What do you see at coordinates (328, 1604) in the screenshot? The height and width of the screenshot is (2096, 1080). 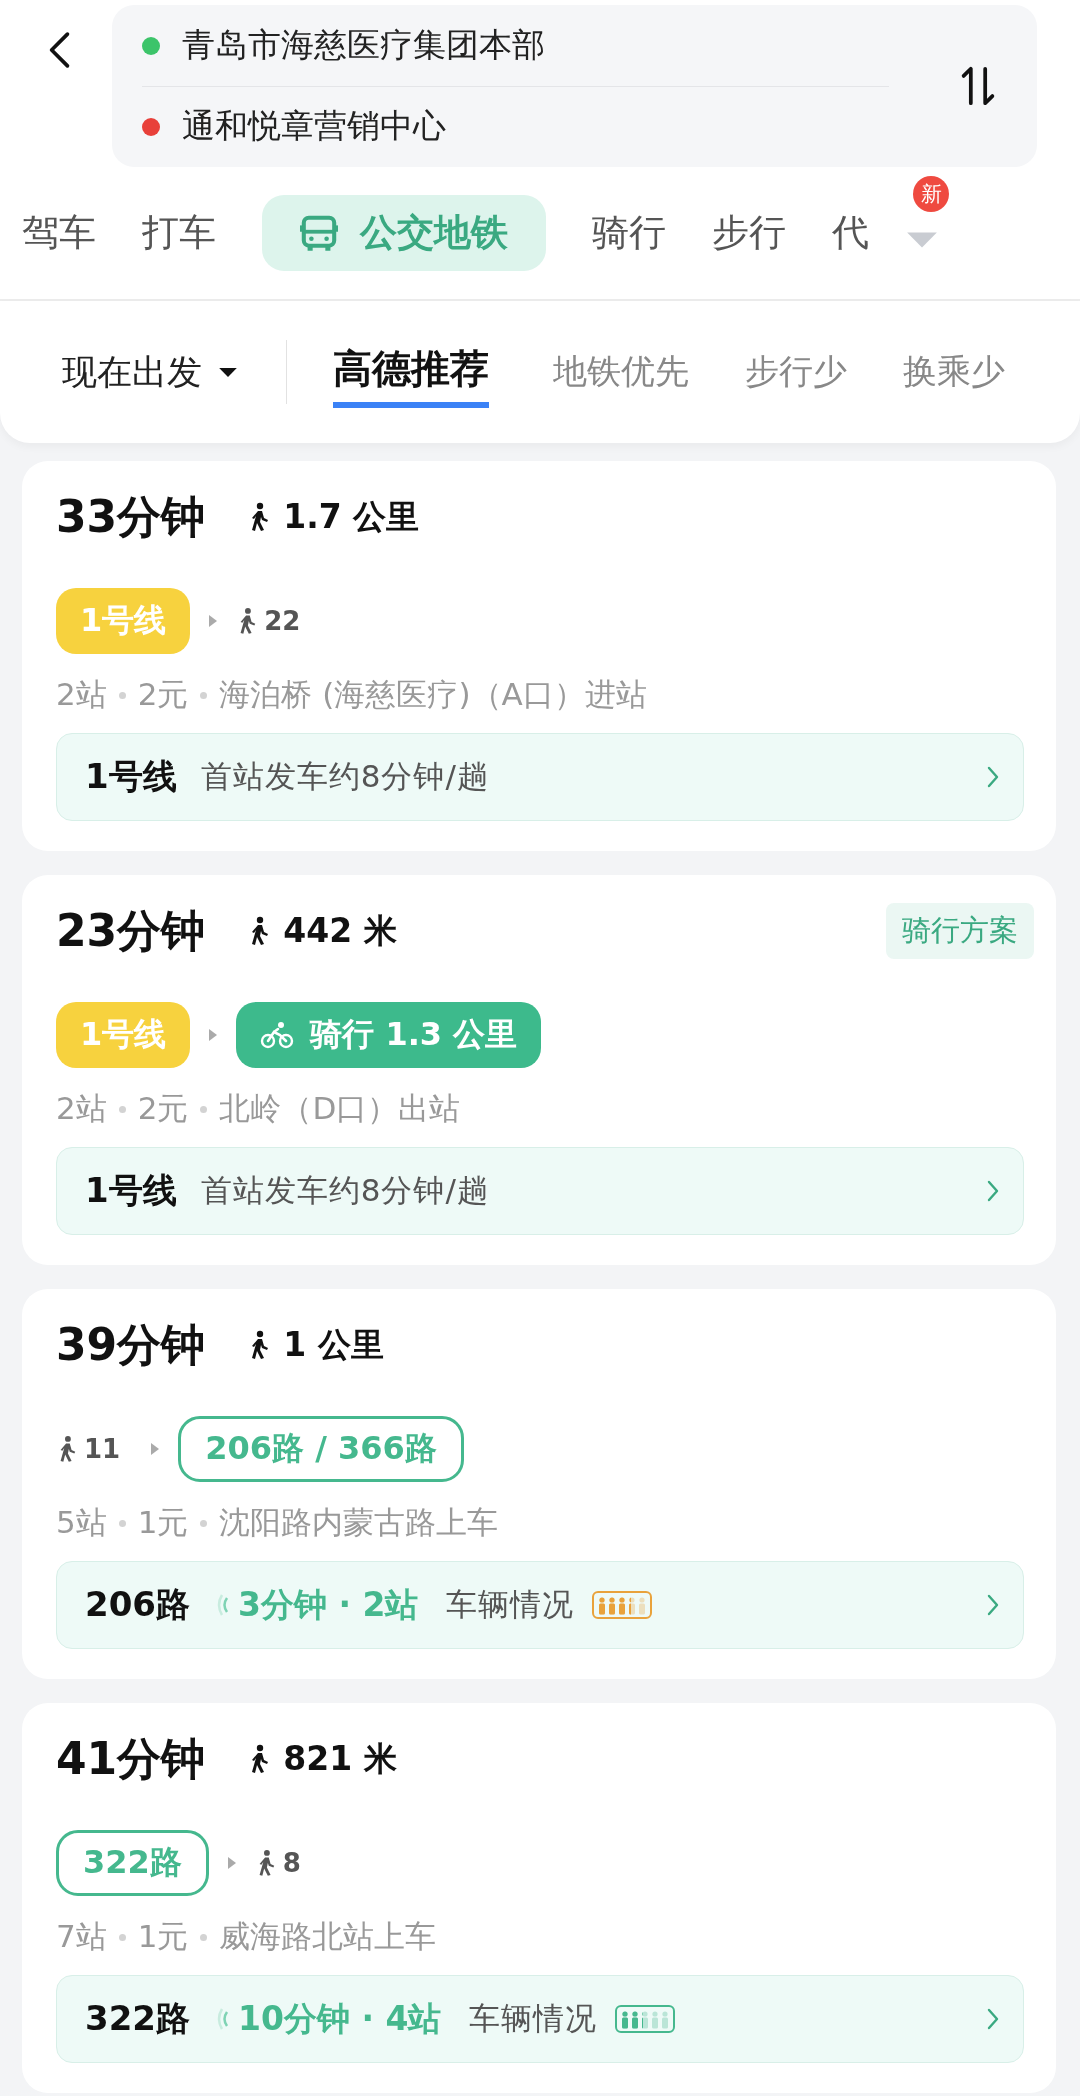 I see `arrival-text: 3分钟 · 2站` at bounding box center [328, 1604].